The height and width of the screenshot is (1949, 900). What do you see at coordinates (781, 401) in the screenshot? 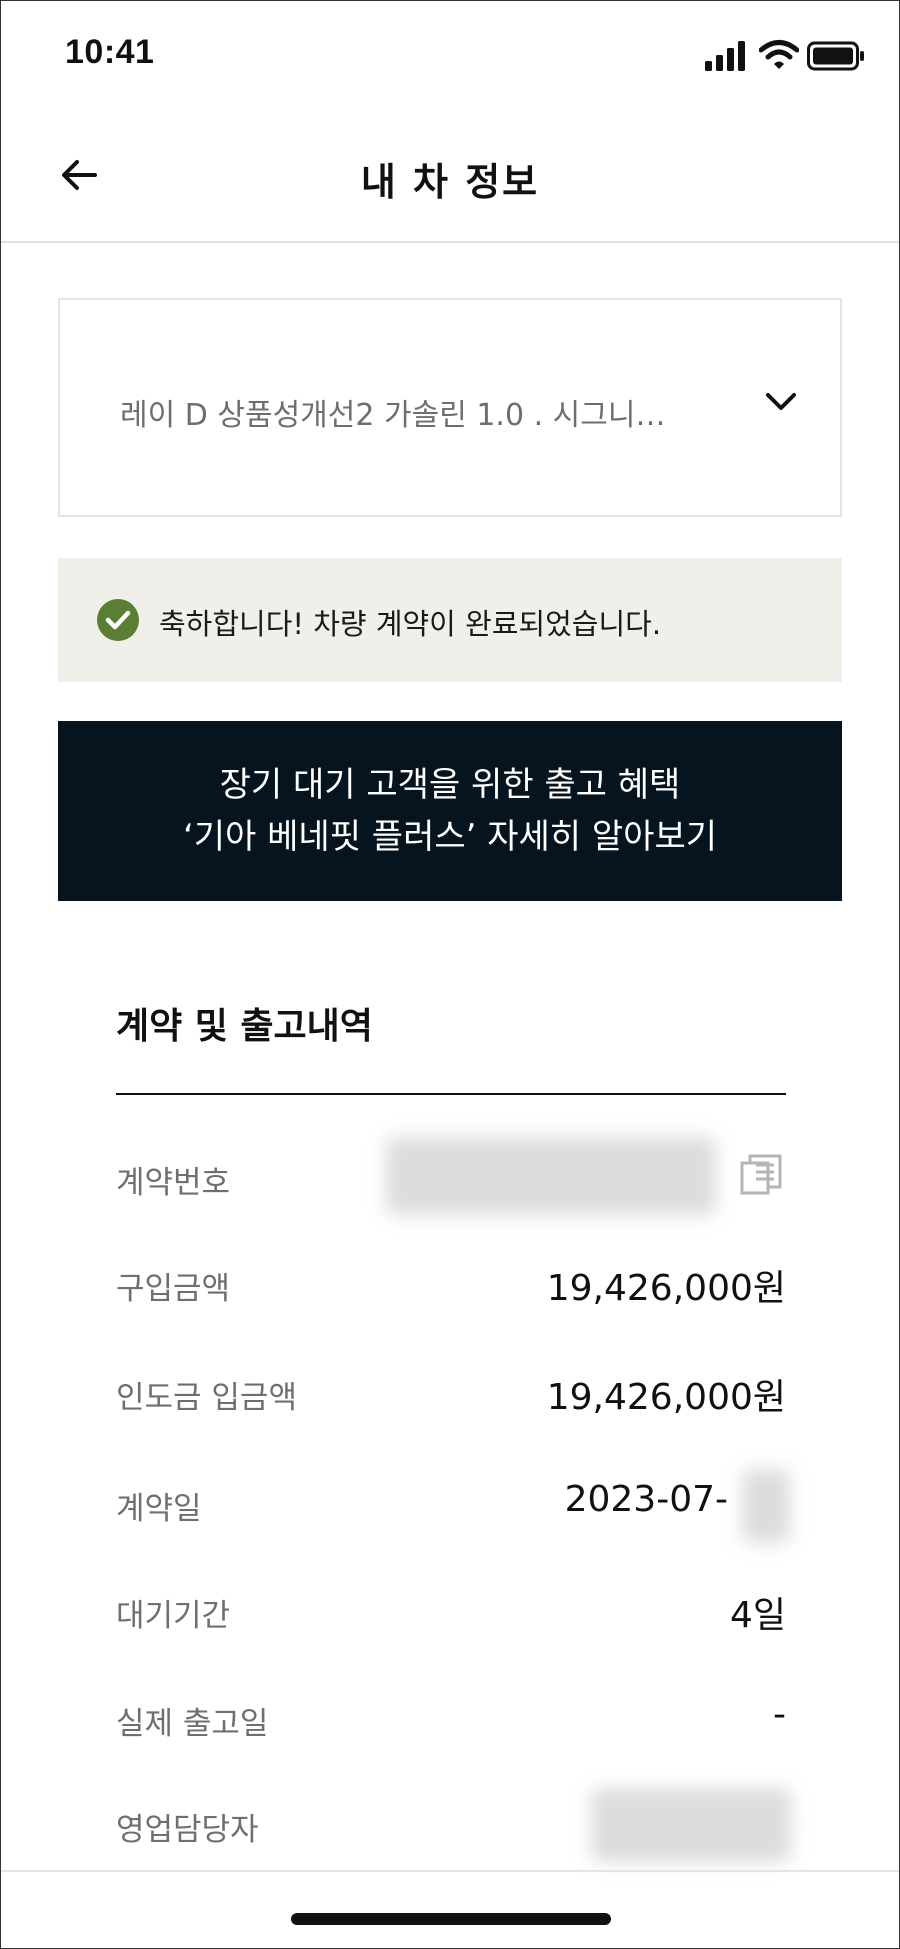
I see `chevron-down-icon` at bounding box center [781, 401].